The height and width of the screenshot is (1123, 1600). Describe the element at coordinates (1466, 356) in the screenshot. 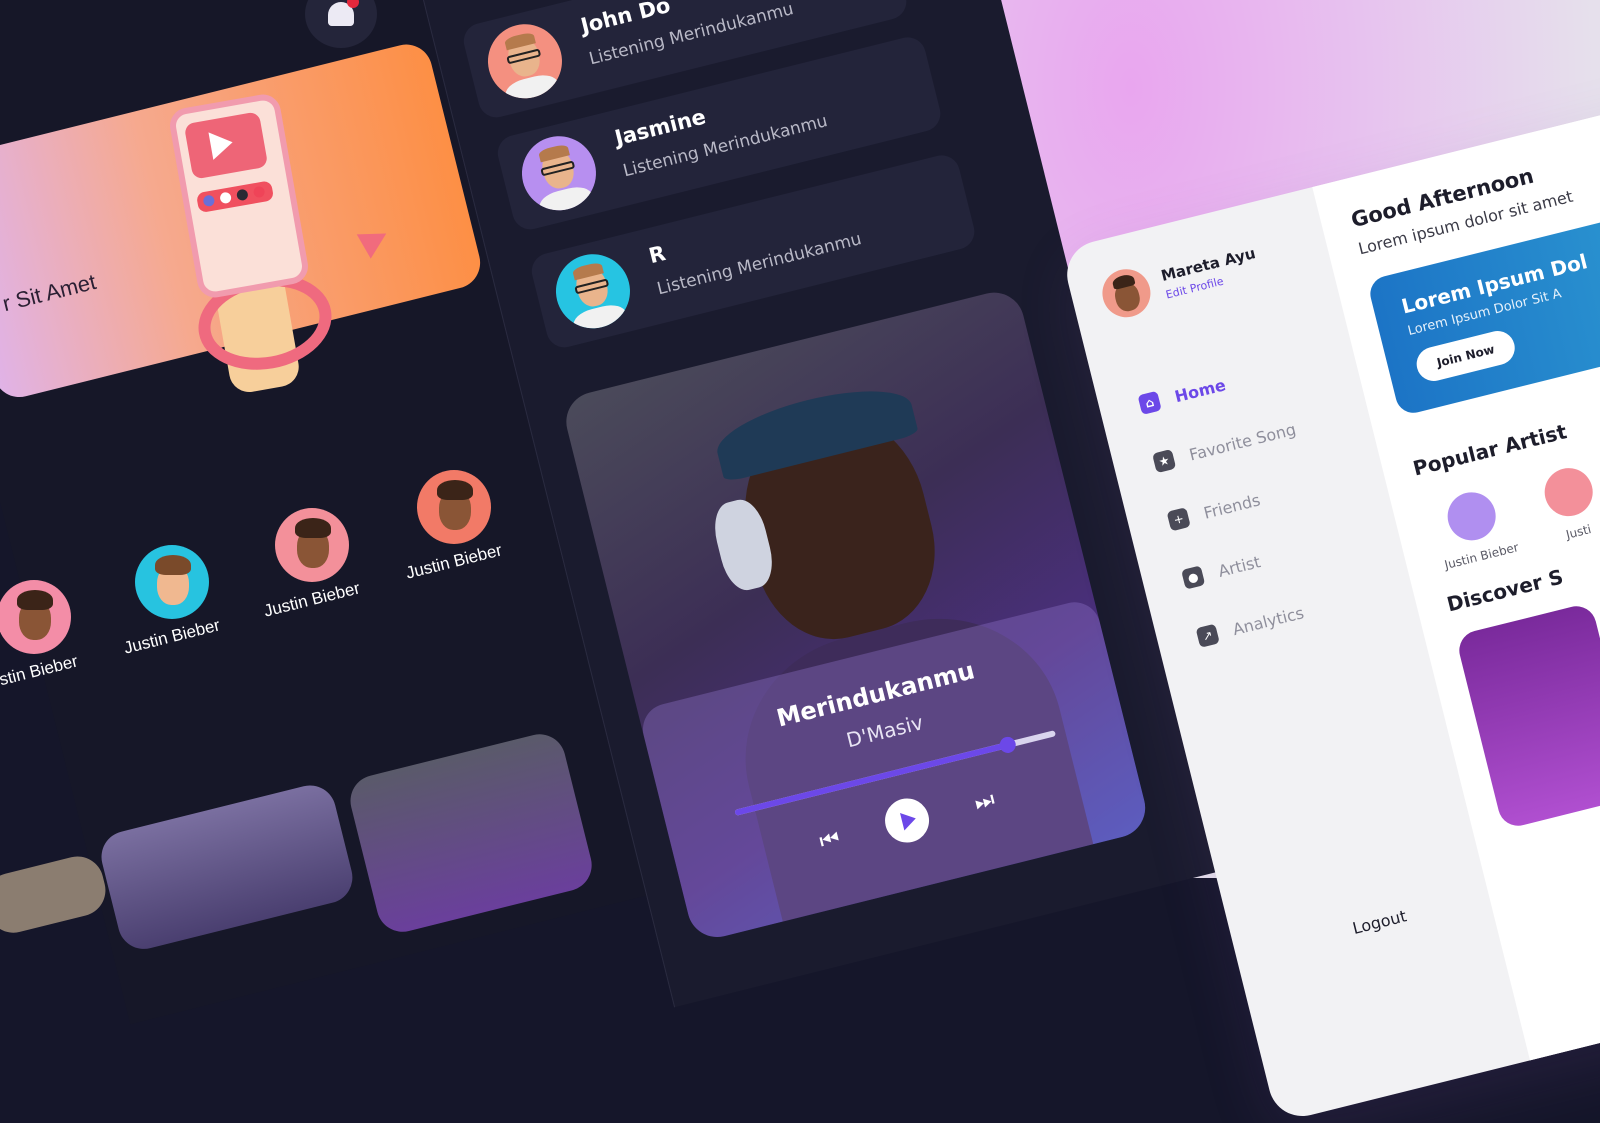

I see `join-now-button: Join Now` at that location.